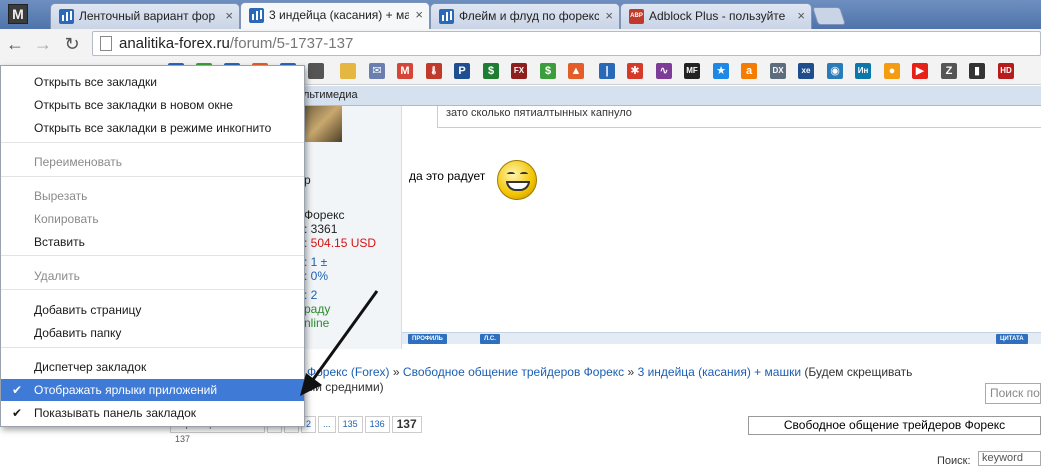  I want to click on pager-page: 136, so click(377, 424).